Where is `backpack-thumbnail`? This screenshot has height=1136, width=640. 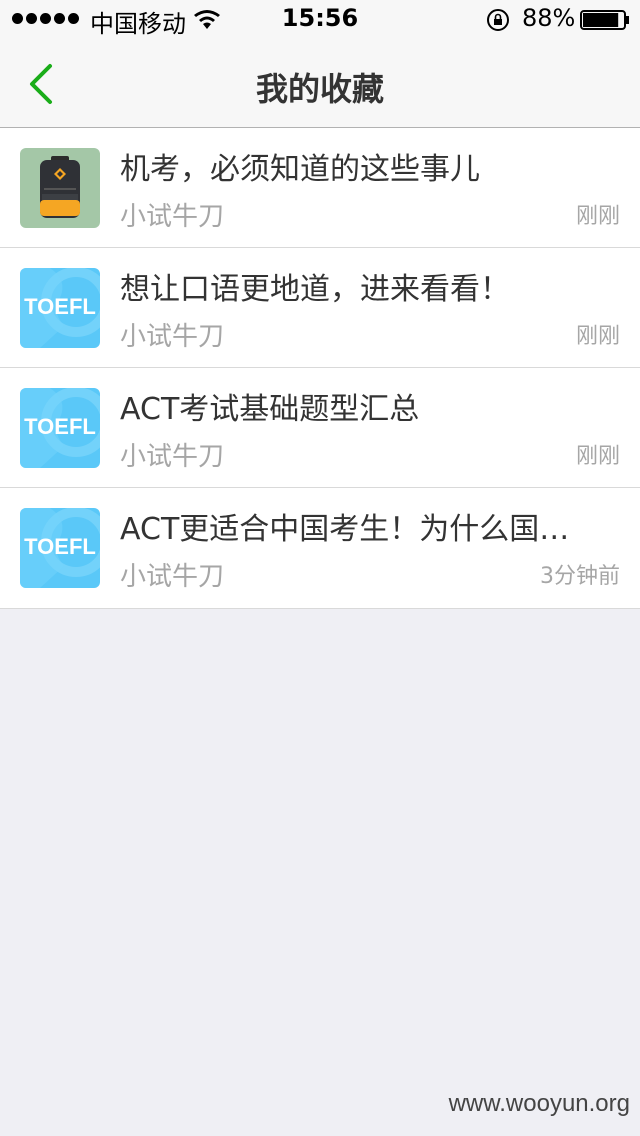 backpack-thumbnail is located at coordinates (60, 188).